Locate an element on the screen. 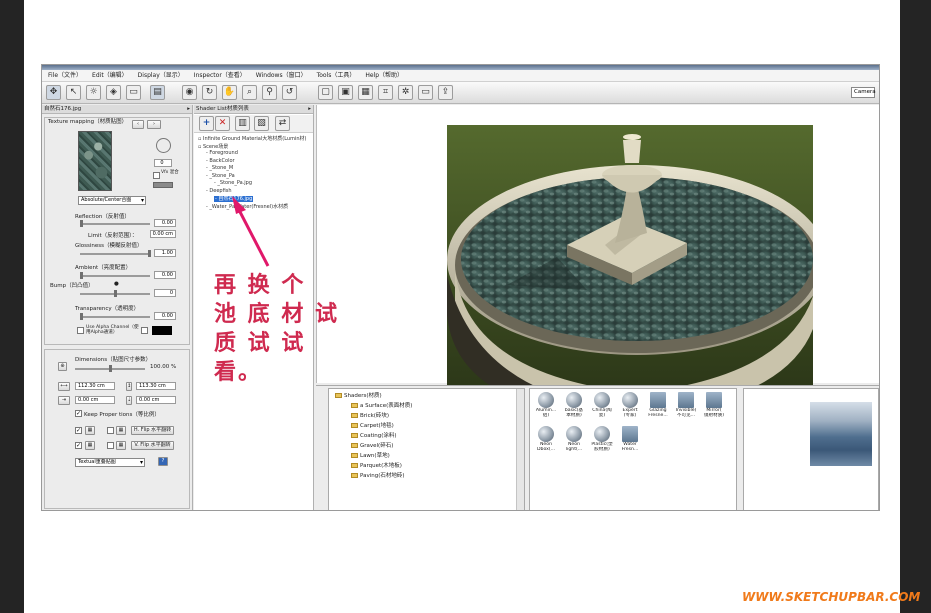 This screenshot has height=613, width=931. shader-tree-item: ▫ Infinite Ground Material大地材质(Lumin材) is located at coordinates (252, 138).